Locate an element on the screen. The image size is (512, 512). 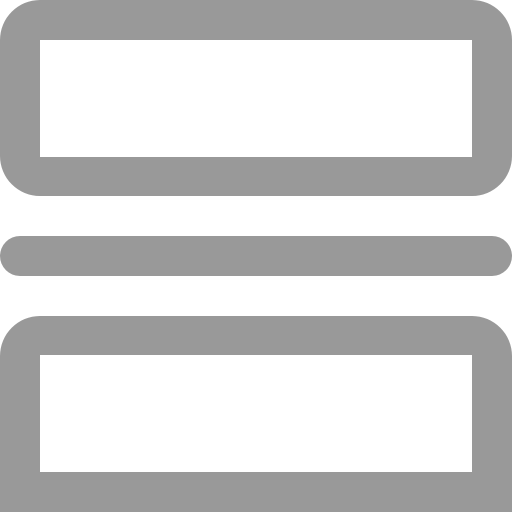
divider-line is located at coordinates (256, 256).